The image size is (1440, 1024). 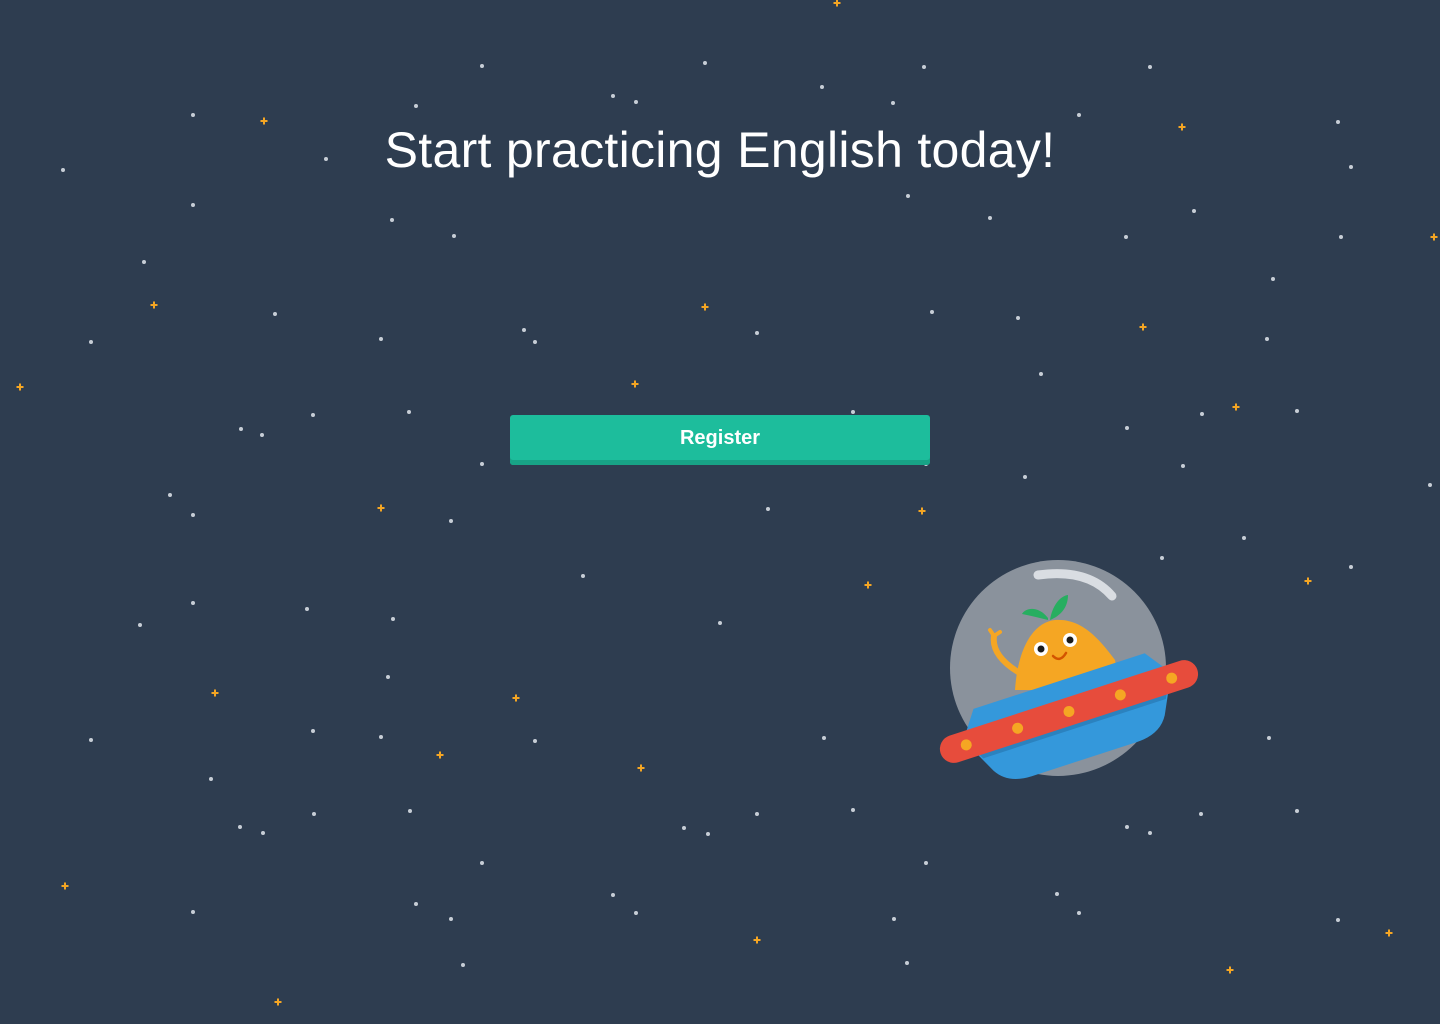 What do you see at coordinates (1069, 669) in the screenshot?
I see `mascot-ufo-illustration` at bounding box center [1069, 669].